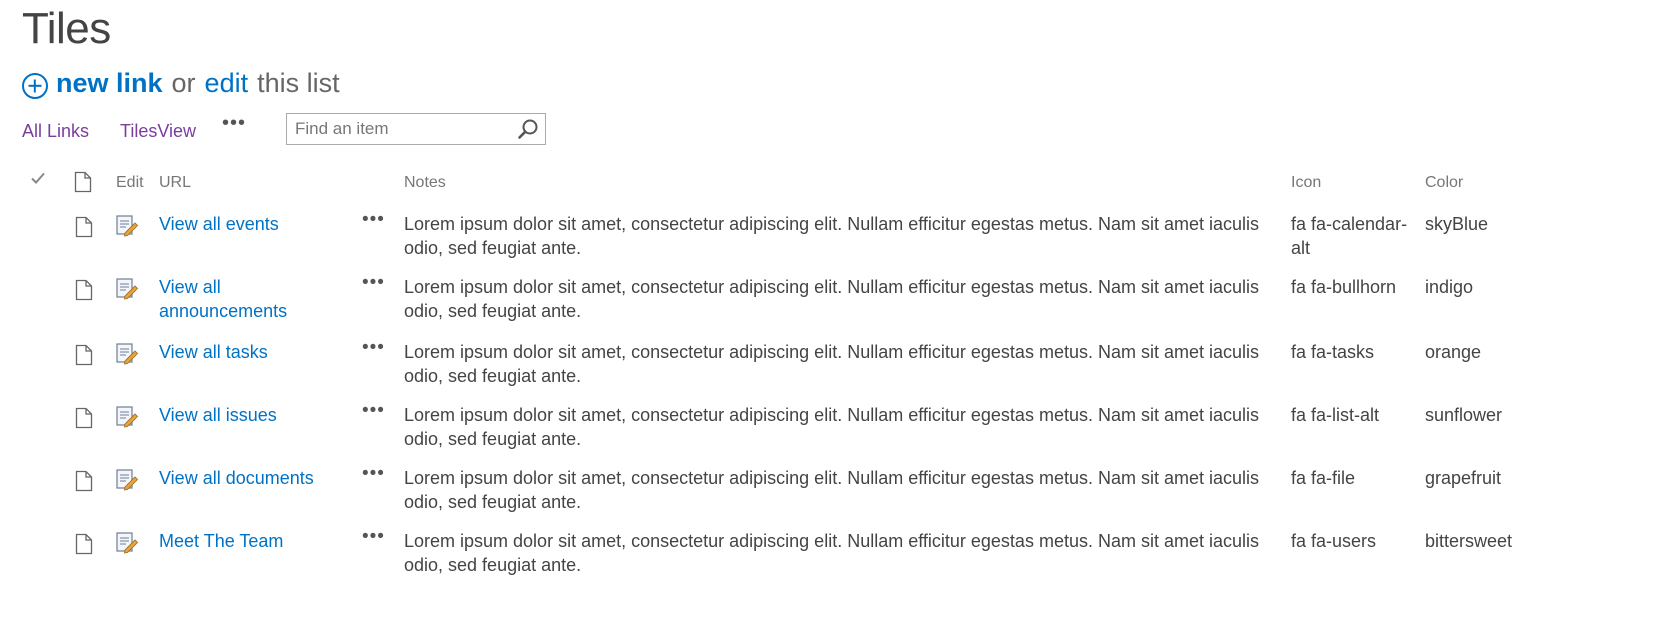 The height and width of the screenshot is (639, 1669). I want to click on this-list-text: this list, so click(298, 83).